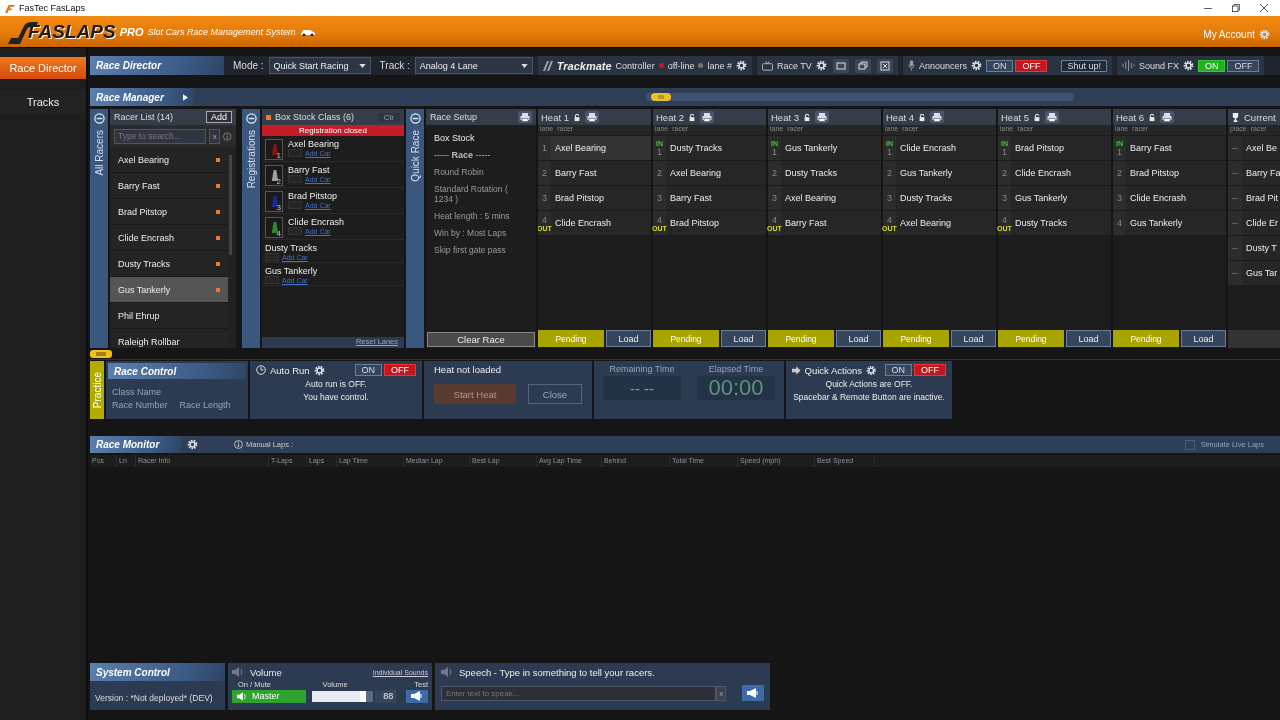 The width and height of the screenshot is (1280, 720). Describe the element at coordinates (481, 339) in the screenshot. I see `clear-race-button: Clear Race` at that location.